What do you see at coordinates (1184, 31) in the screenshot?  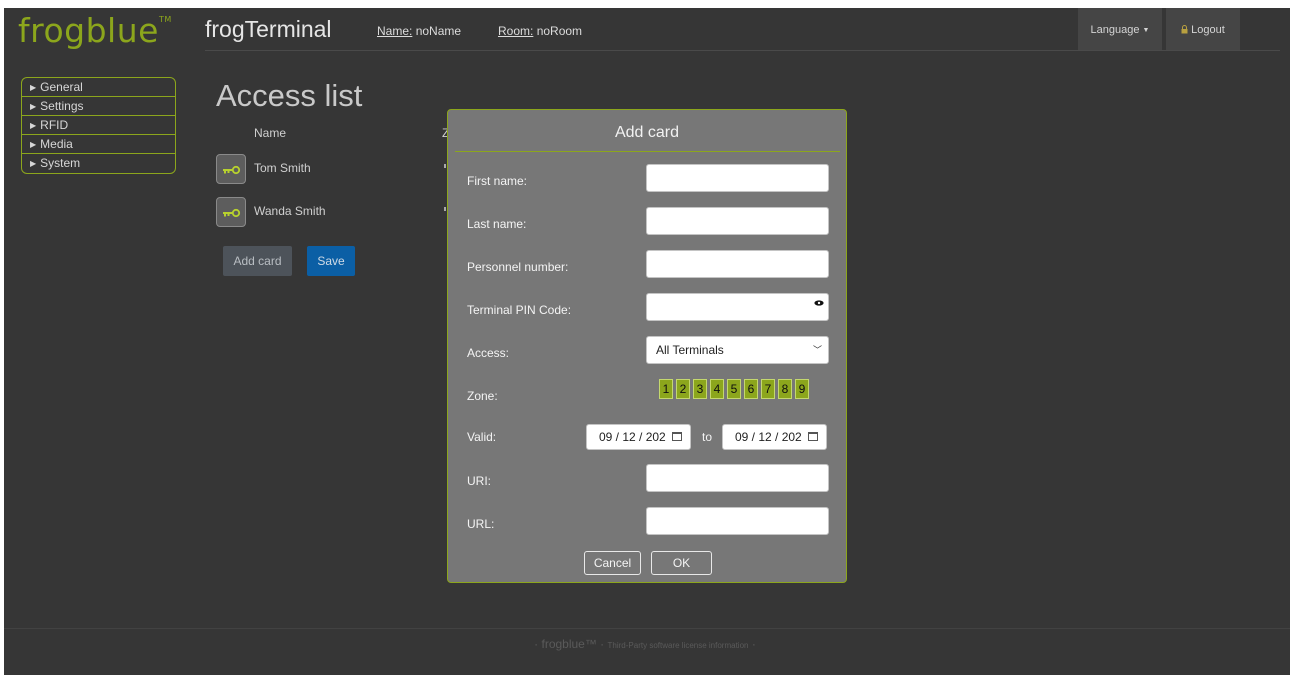 I see `lock-icon` at bounding box center [1184, 31].